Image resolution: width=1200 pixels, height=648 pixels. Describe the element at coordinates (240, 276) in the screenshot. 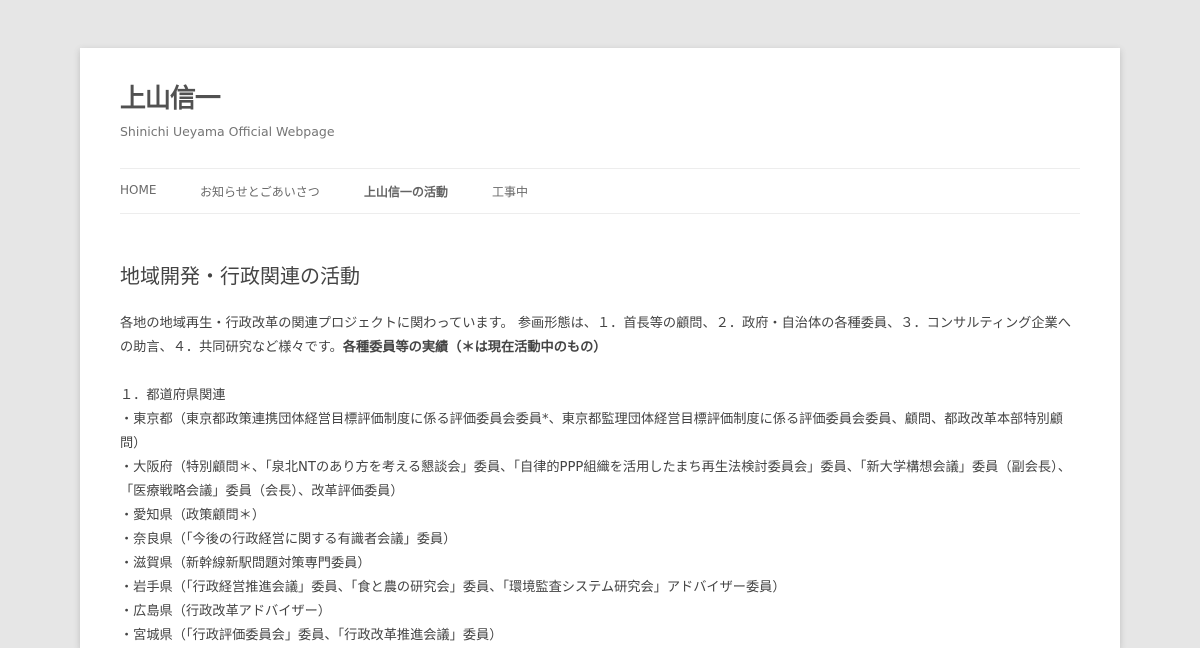

I see `page-title: 地域開発・行政関連の活動` at that location.